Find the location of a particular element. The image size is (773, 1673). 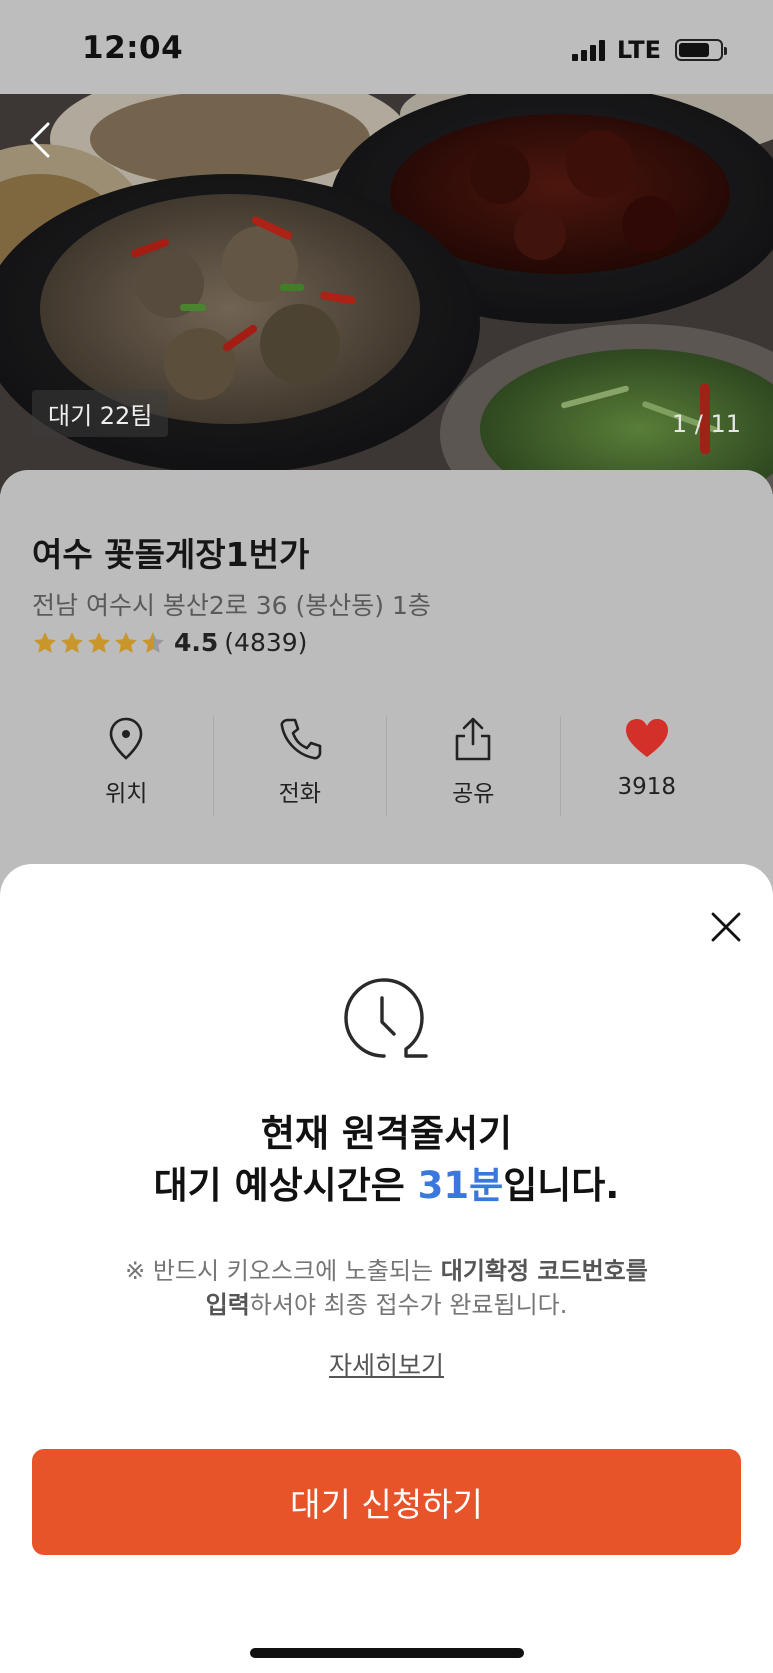

heart-icon is located at coordinates (646, 738).